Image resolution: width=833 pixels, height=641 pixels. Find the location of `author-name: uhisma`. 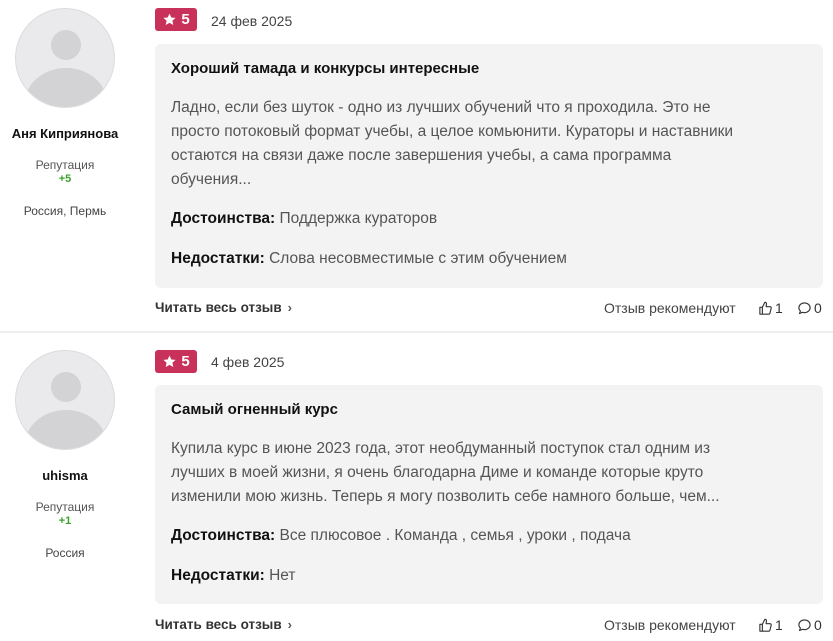

author-name: uhisma is located at coordinates (65, 475).